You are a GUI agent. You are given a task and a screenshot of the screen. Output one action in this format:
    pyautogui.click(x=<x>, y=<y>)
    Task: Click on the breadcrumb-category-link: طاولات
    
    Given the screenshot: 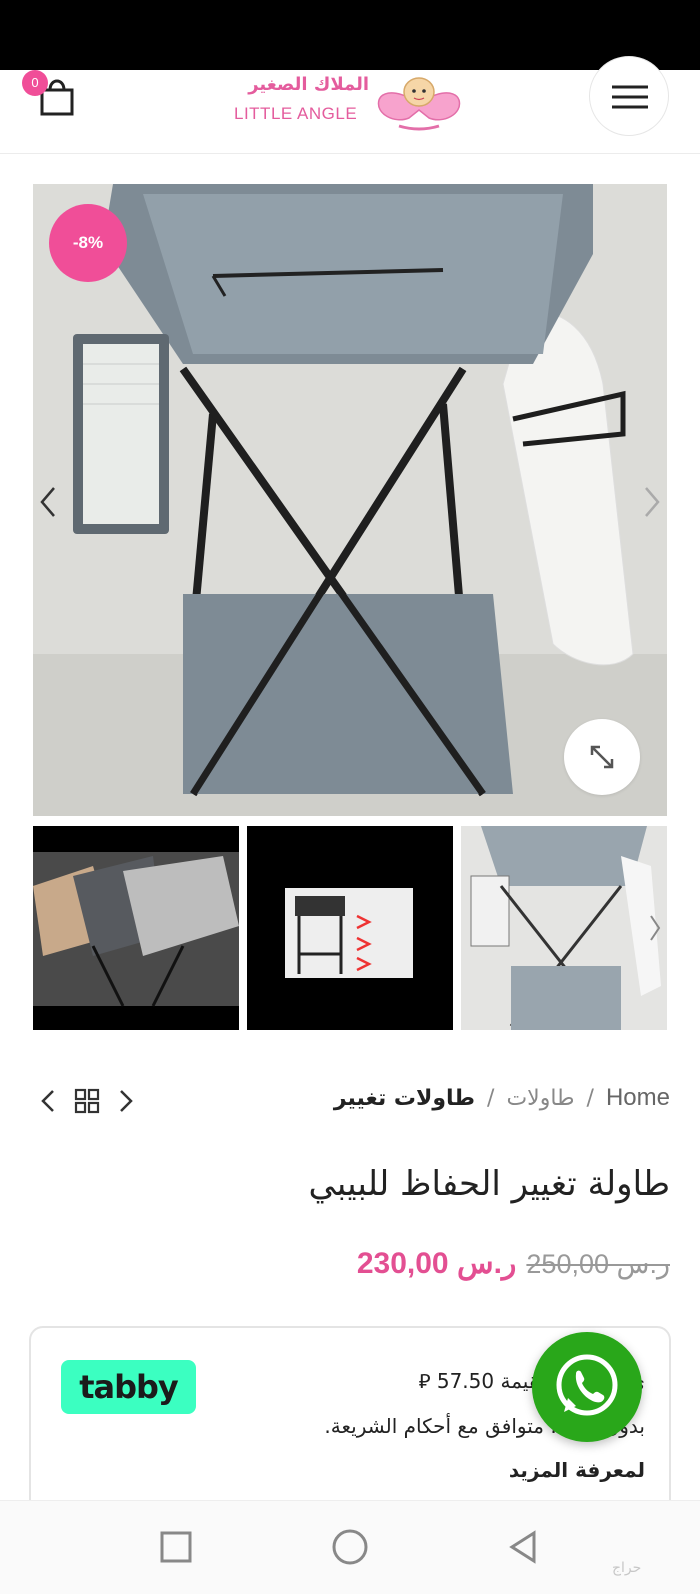 What is the action you would take?
    pyautogui.click(x=540, y=1098)
    